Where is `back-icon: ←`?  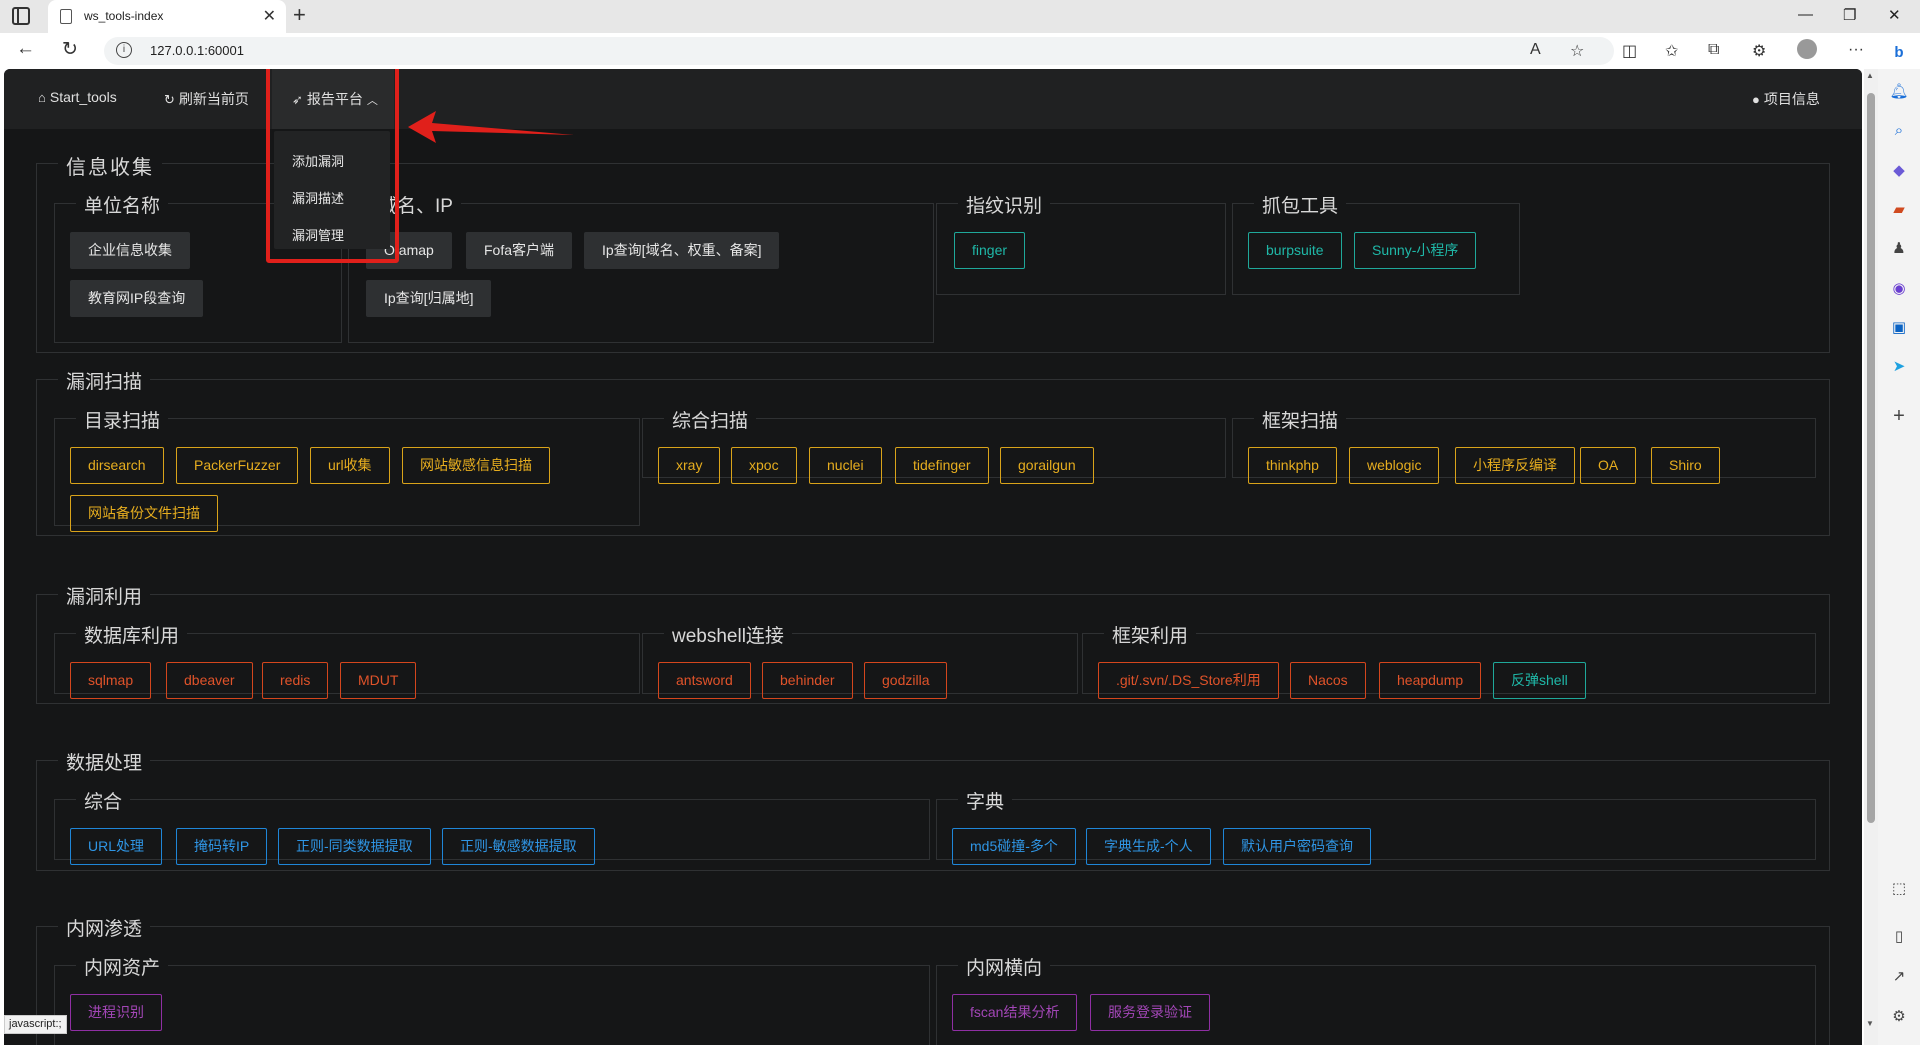
back-icon: ← is located at coordinates (25, 49).